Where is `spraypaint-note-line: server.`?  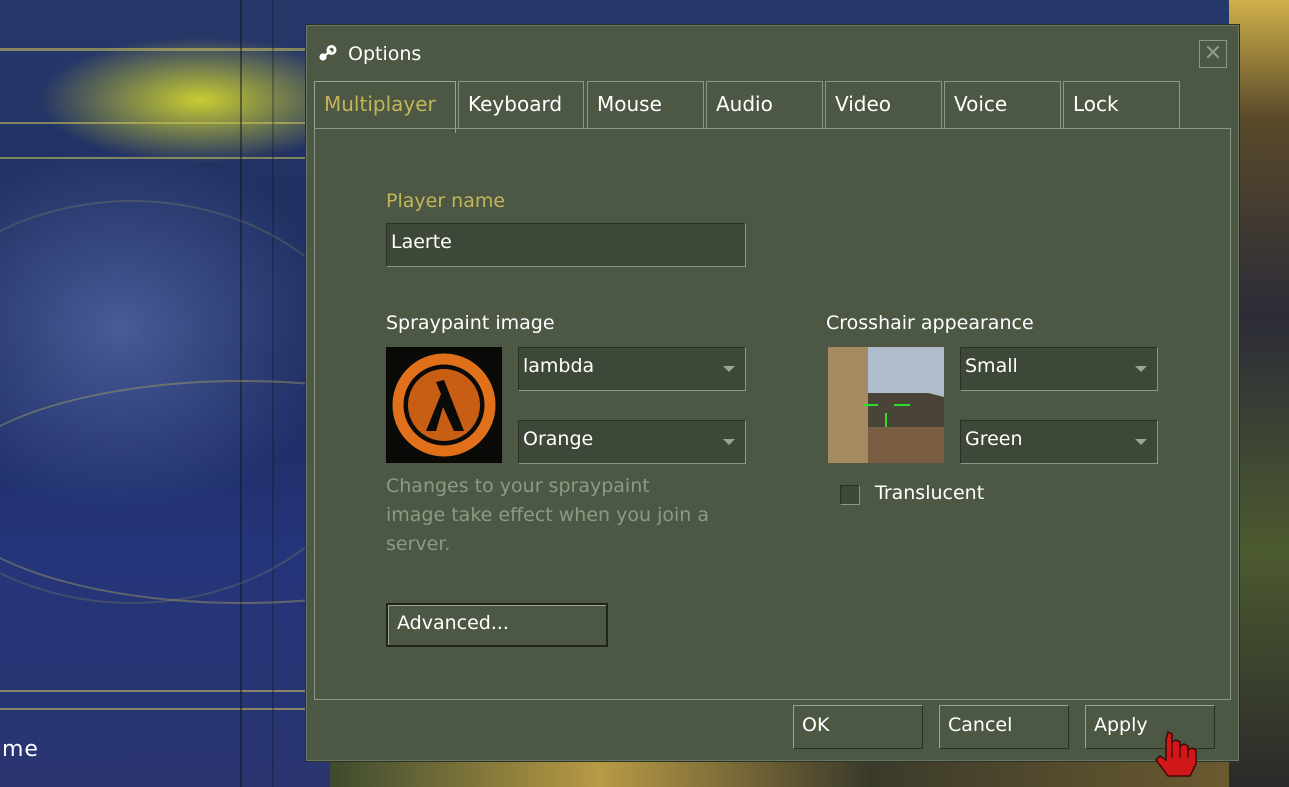
spraypaint-note-line: server. is located at coordinates (418, 544).